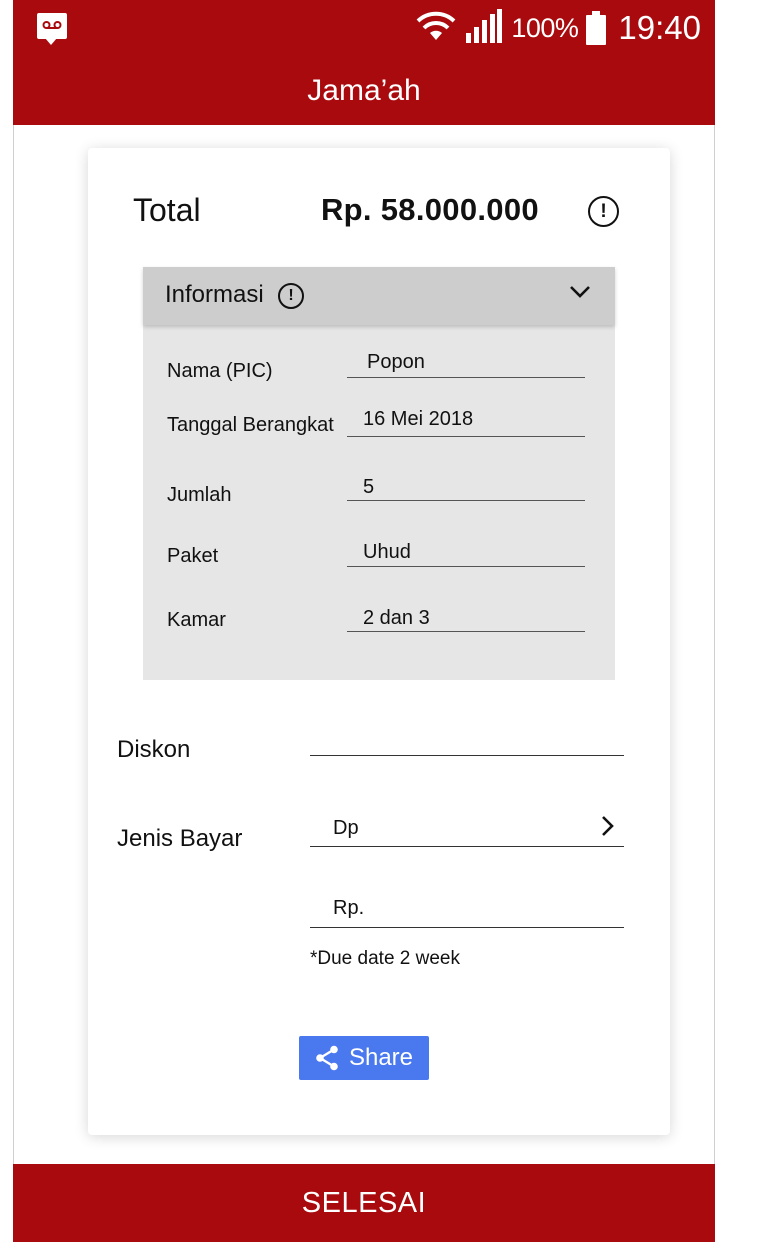 The width and height of the screenshot is (757, 1242). What do you see at coordinates (291, 296) in the screenshot?
I see `info-header-icon: !` at bounding box center [291, 296].